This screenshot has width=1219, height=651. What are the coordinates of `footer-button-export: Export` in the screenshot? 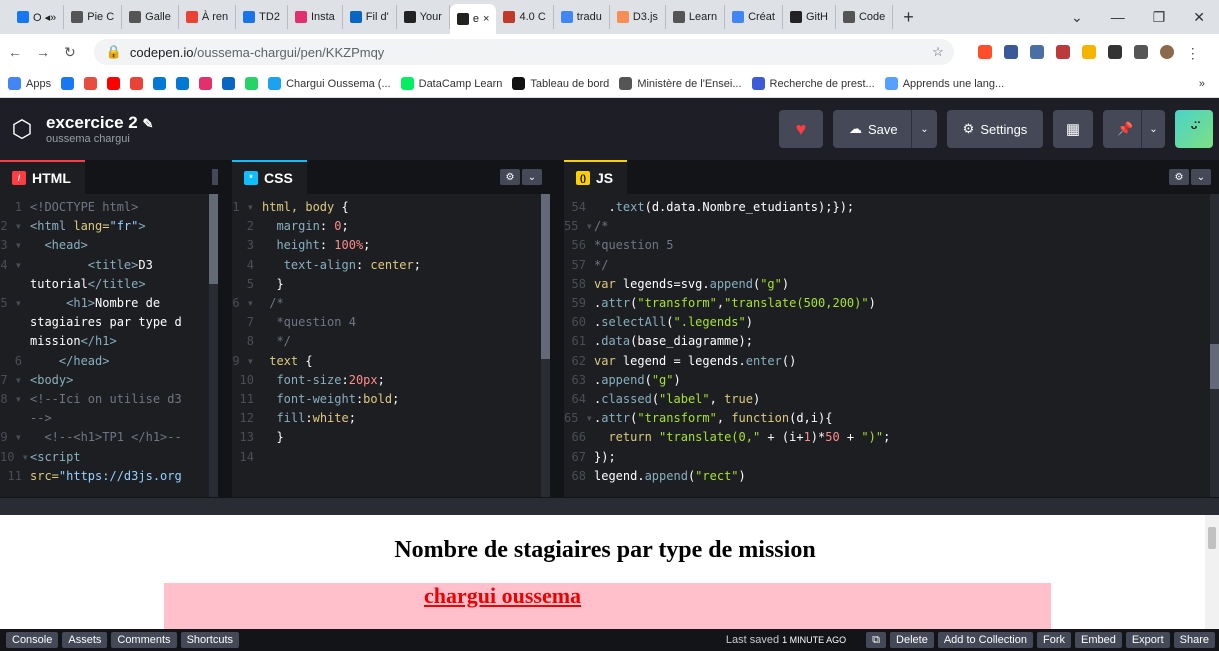 It's located at (1147, 640).